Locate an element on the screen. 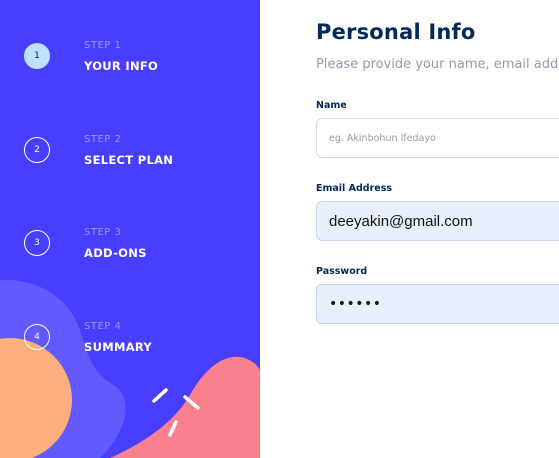 The image size is (559, 458). step-number-badge: 3 is located at coordinates (37, 243).